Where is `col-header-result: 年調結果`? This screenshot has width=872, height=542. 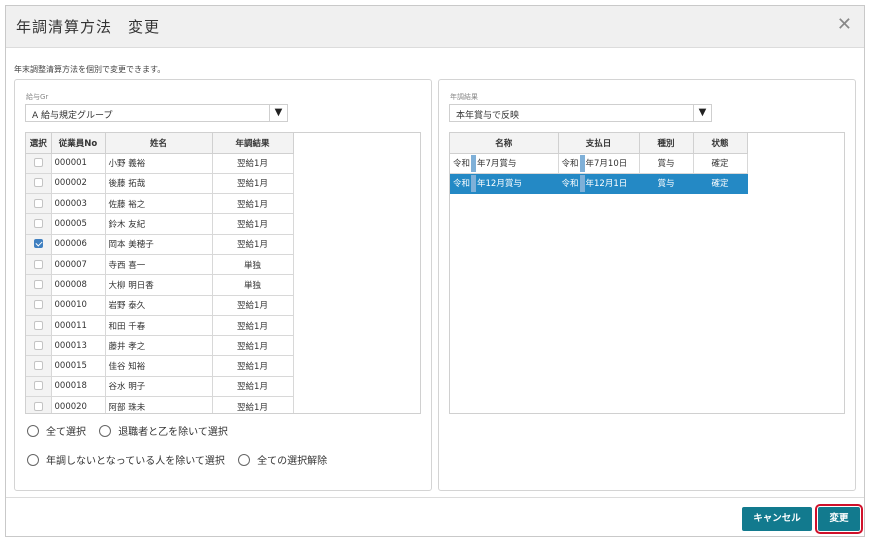 col-header-result: 年調結果 is located at coordinates (253, 143).